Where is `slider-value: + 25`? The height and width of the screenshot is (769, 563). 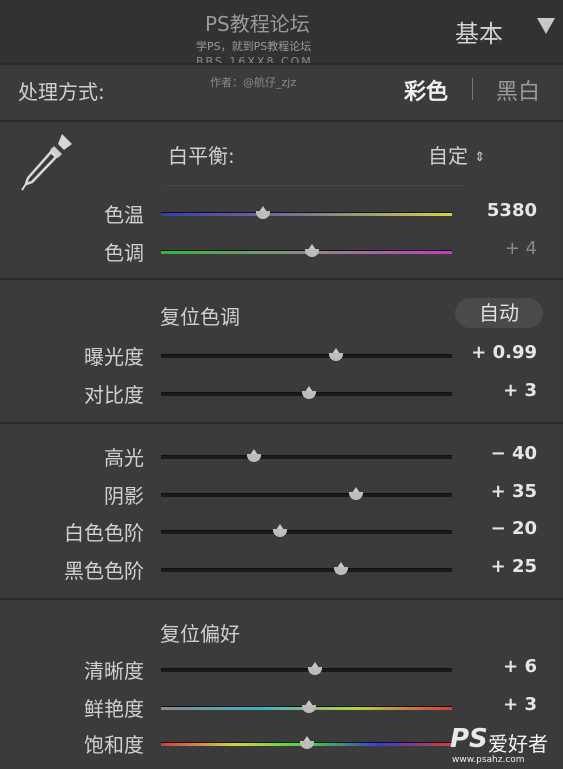
slider-value: + 25 is located at coordinates (497, 566).